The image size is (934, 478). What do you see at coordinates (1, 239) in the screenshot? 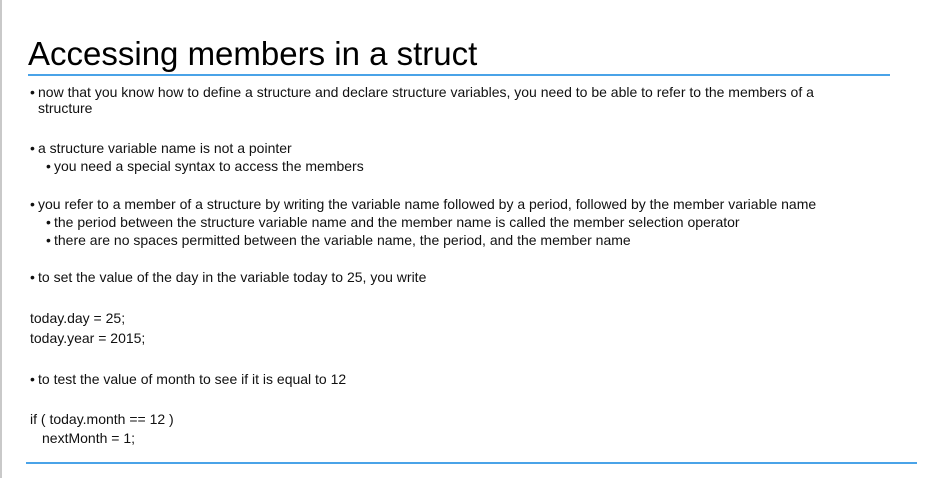
I see `slide-left-edge` at bounding box center [1, 239].